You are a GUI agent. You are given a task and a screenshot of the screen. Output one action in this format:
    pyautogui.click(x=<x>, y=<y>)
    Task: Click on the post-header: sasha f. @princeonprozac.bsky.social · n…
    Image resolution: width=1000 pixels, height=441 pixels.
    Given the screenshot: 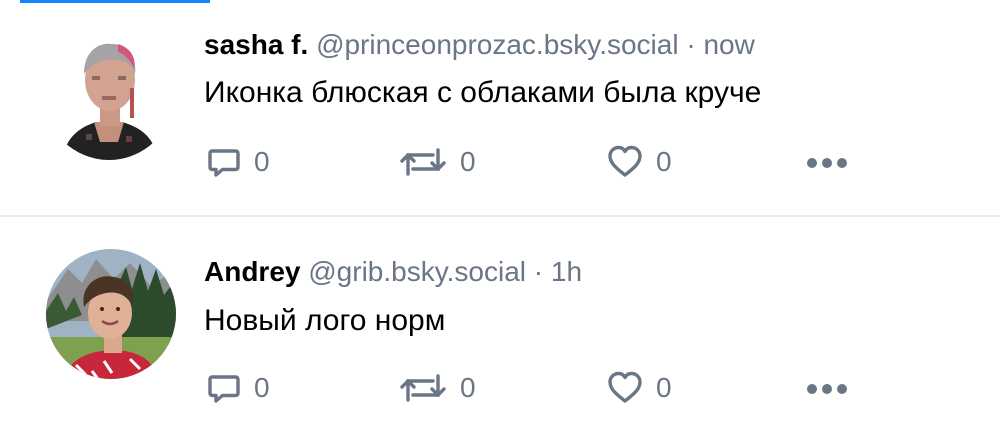 What is the action you would take?
    pyautogui.click(x=479, y=45)
    